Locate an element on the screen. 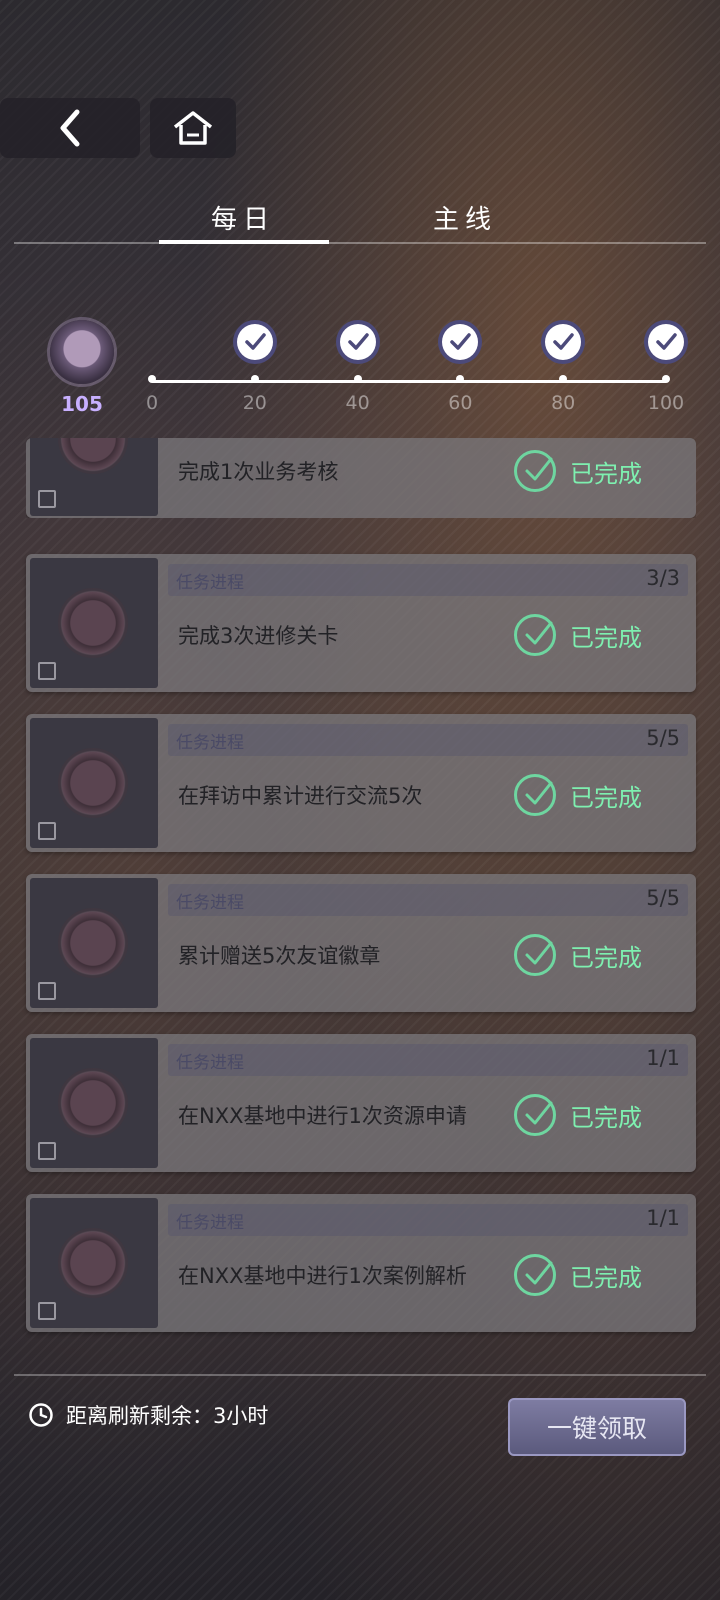 The height and width of the screenshot is (1600, 720). task-card: 完成1次业务考核 已完成 is located at coordinates (361, 478).